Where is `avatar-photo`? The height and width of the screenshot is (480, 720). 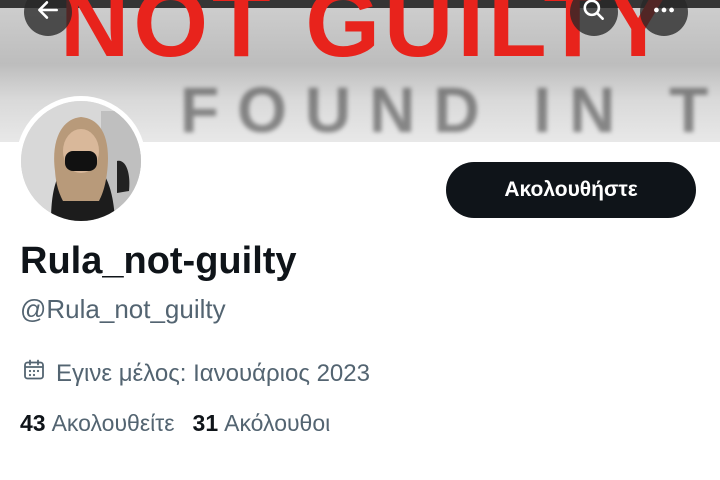 avatar-photo is located at coordinates (81, 161).